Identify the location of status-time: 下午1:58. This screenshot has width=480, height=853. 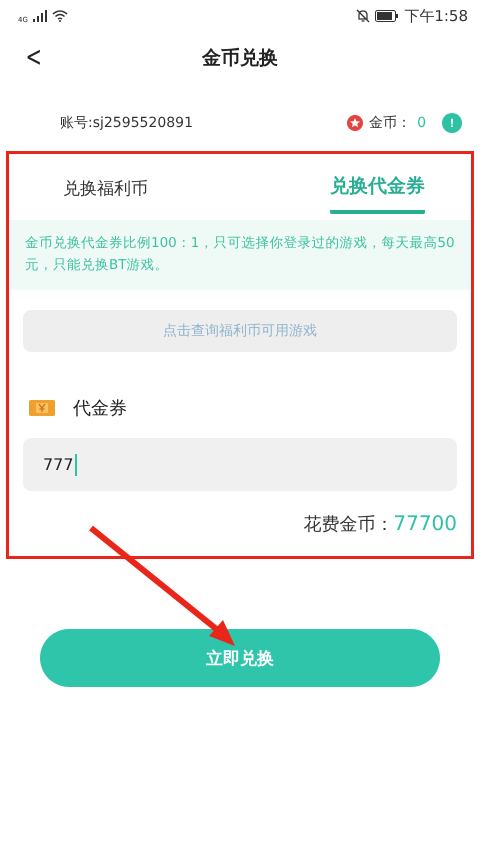
(436, 16).